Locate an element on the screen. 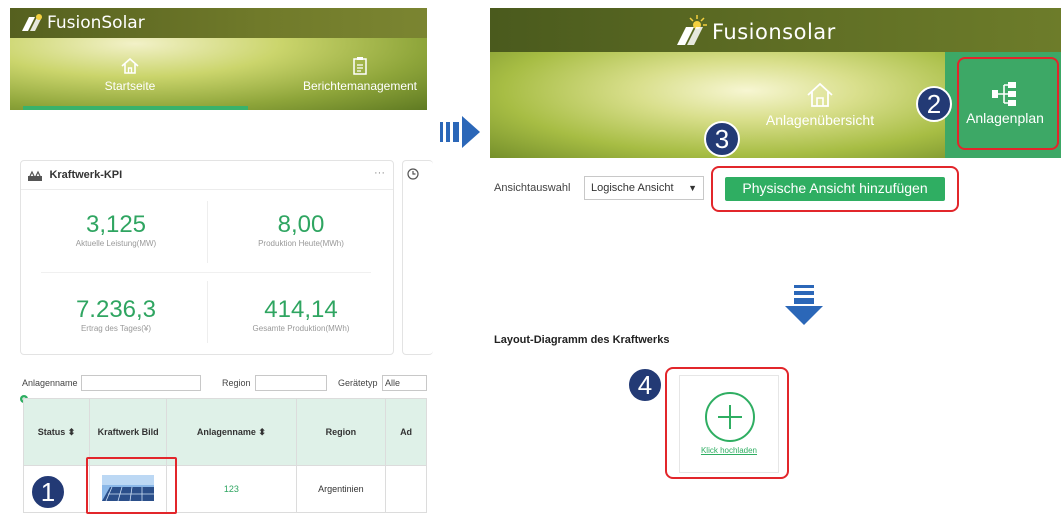 This screenshot has width=1061, height=514. nav-anlagenuebersicht: Anlagenübersicht is located at coordinates (820, 104).